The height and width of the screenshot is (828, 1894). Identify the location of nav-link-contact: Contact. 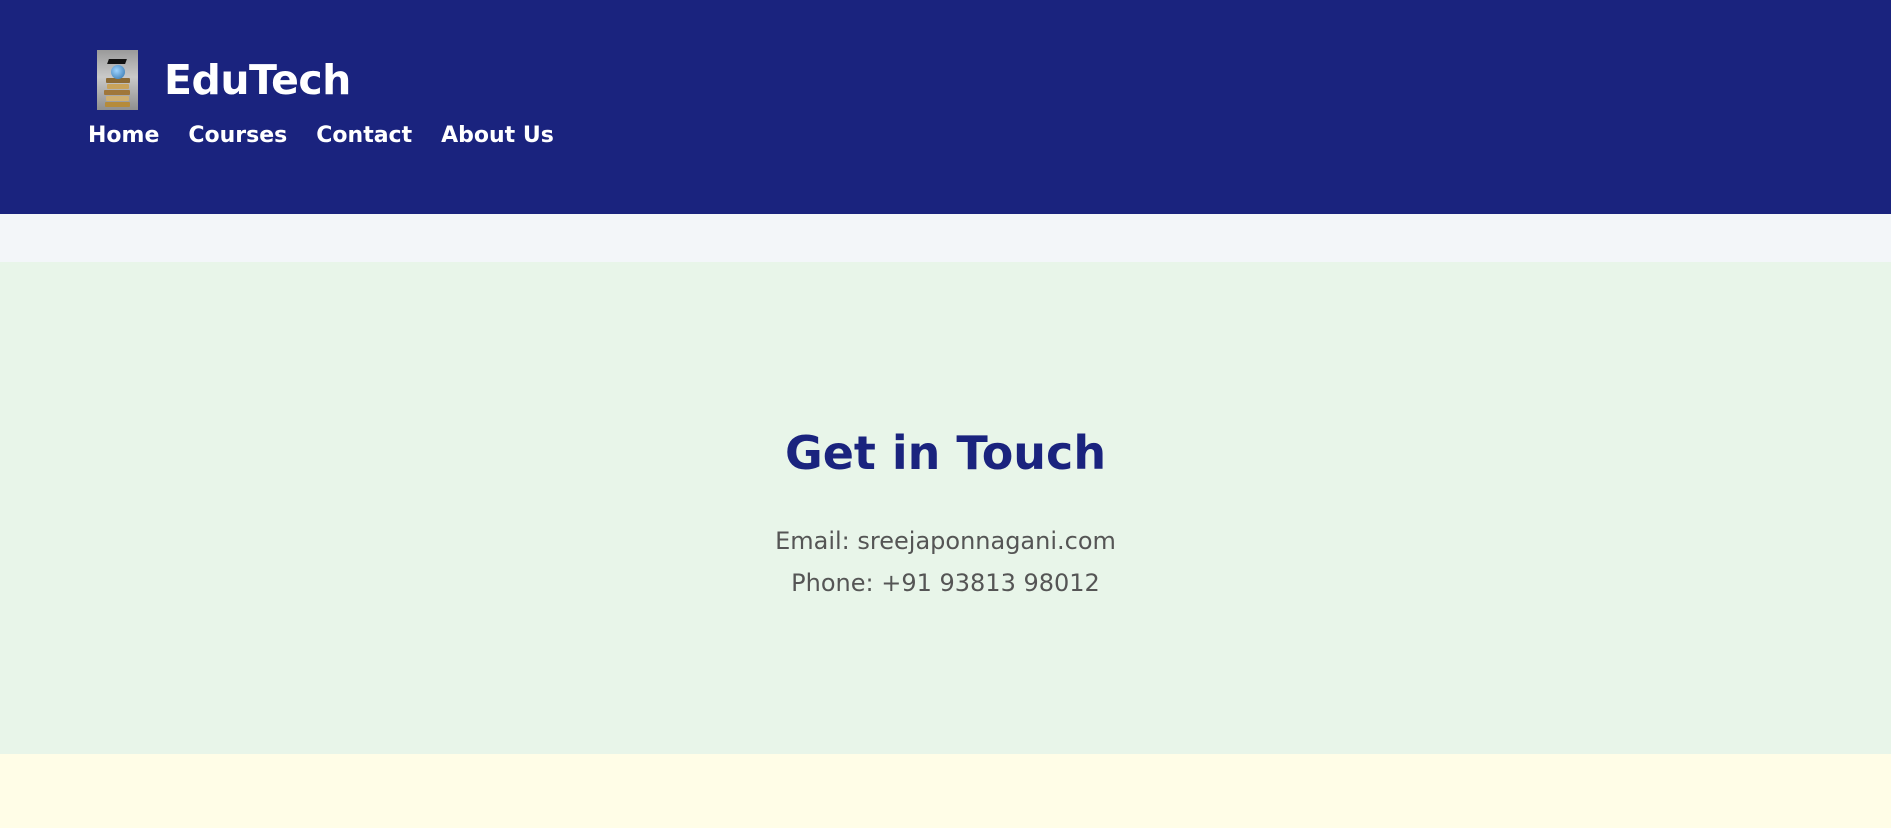
(364, 136).